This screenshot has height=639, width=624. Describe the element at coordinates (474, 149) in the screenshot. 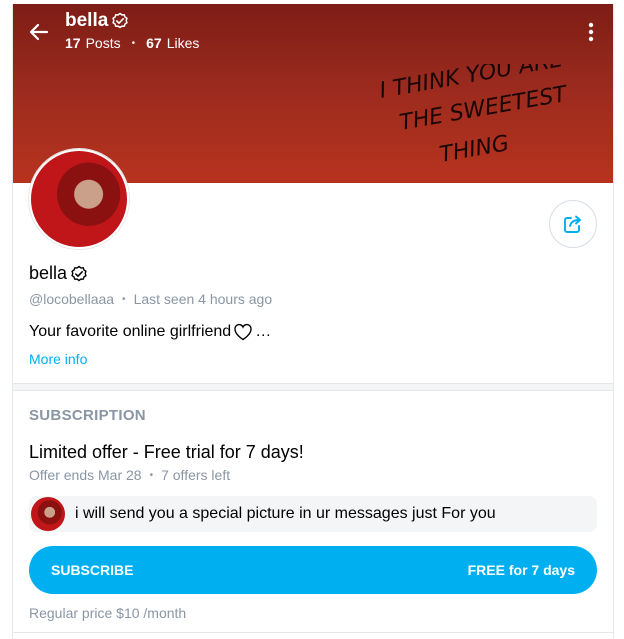

I see `cover-text-line3: THING` at that location.